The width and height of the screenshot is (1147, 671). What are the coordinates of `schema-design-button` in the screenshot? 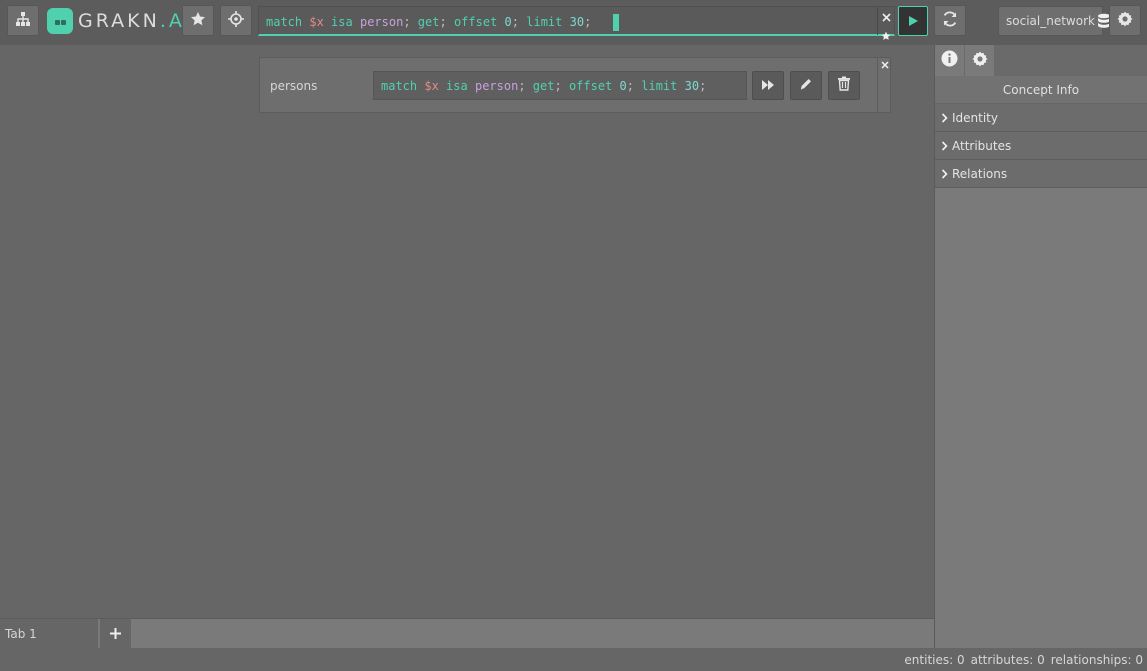 It's located at (23, 20).